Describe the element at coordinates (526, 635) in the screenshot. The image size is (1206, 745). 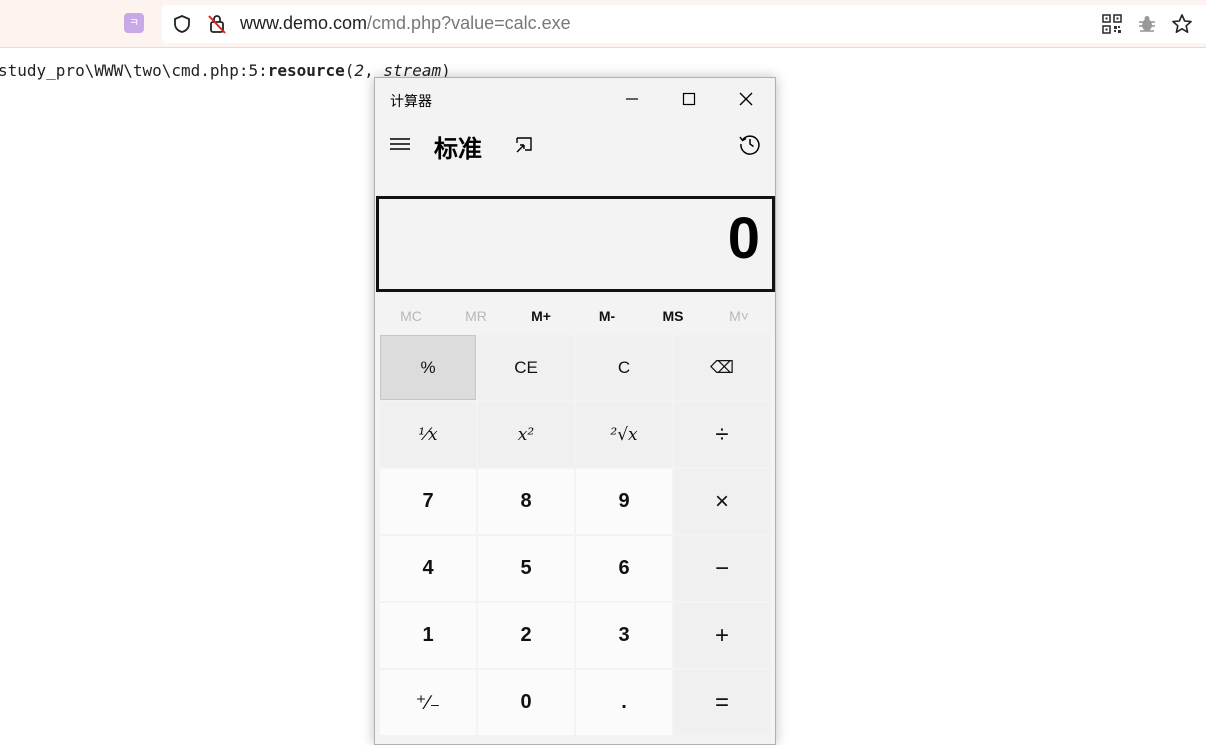
I see `digit-2-button: 2` at that location.